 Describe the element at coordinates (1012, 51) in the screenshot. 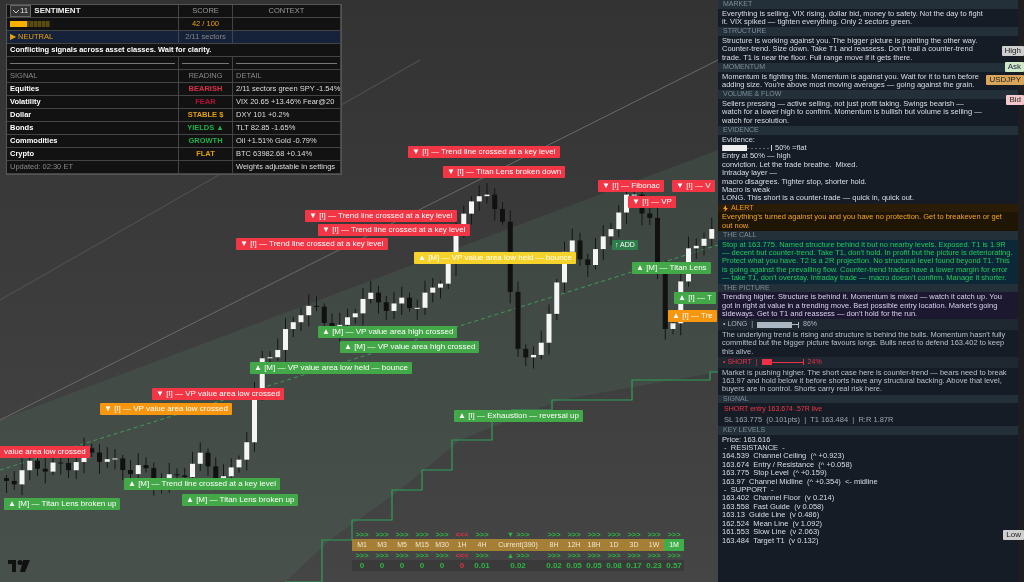

I see `price-tag: High` at that location.